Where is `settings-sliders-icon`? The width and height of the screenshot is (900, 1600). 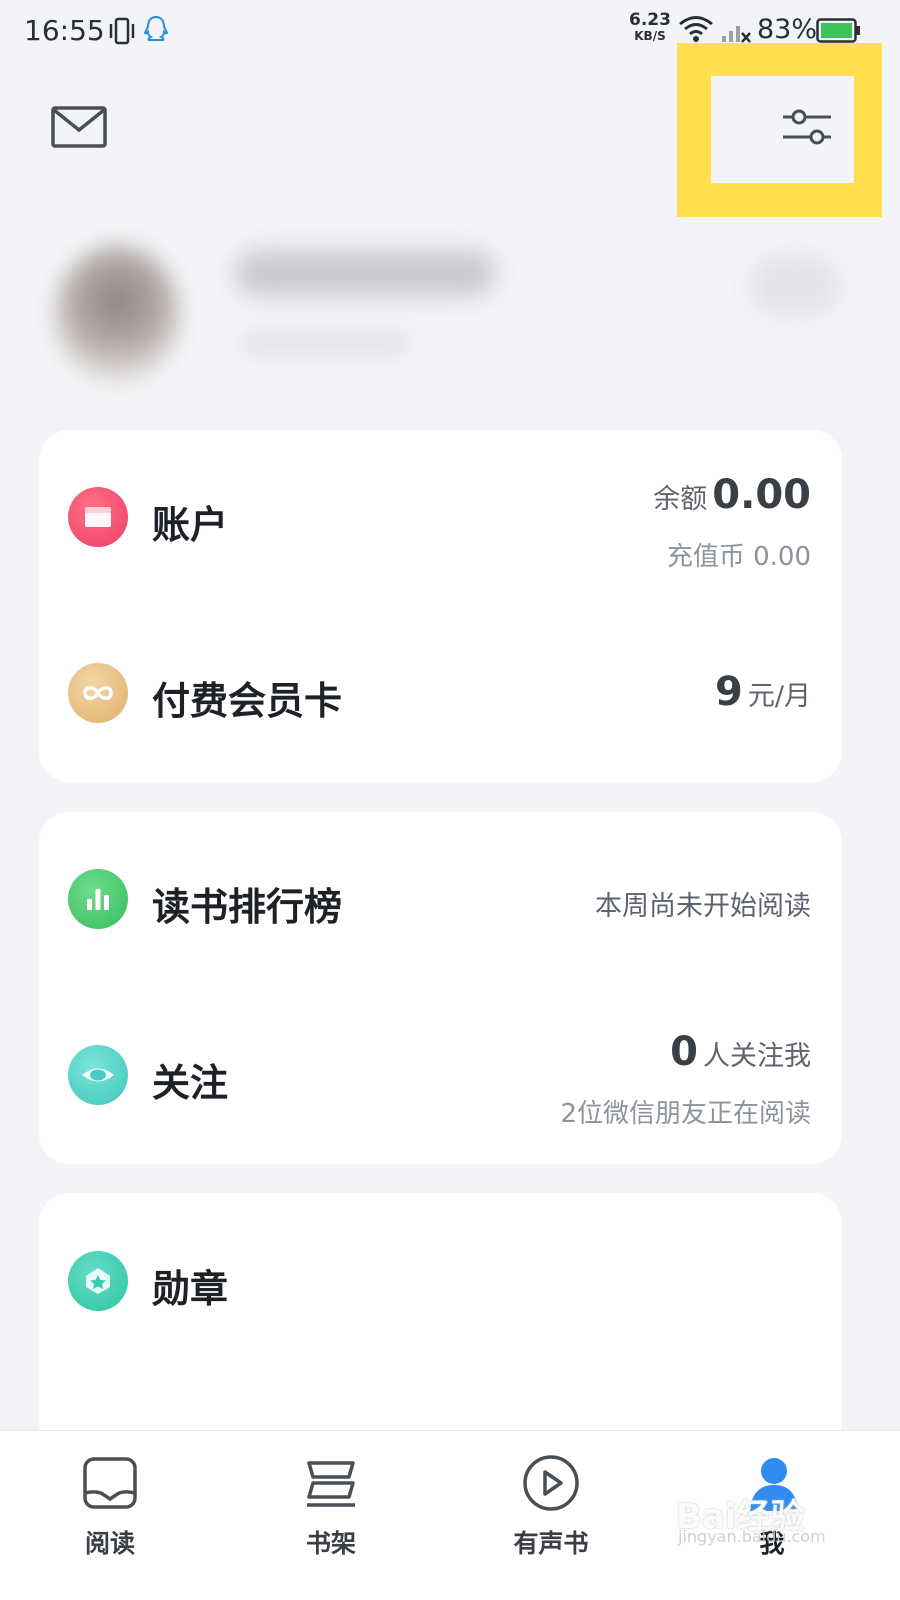 settings-sliders-icon is located at coordinates (807, 129).